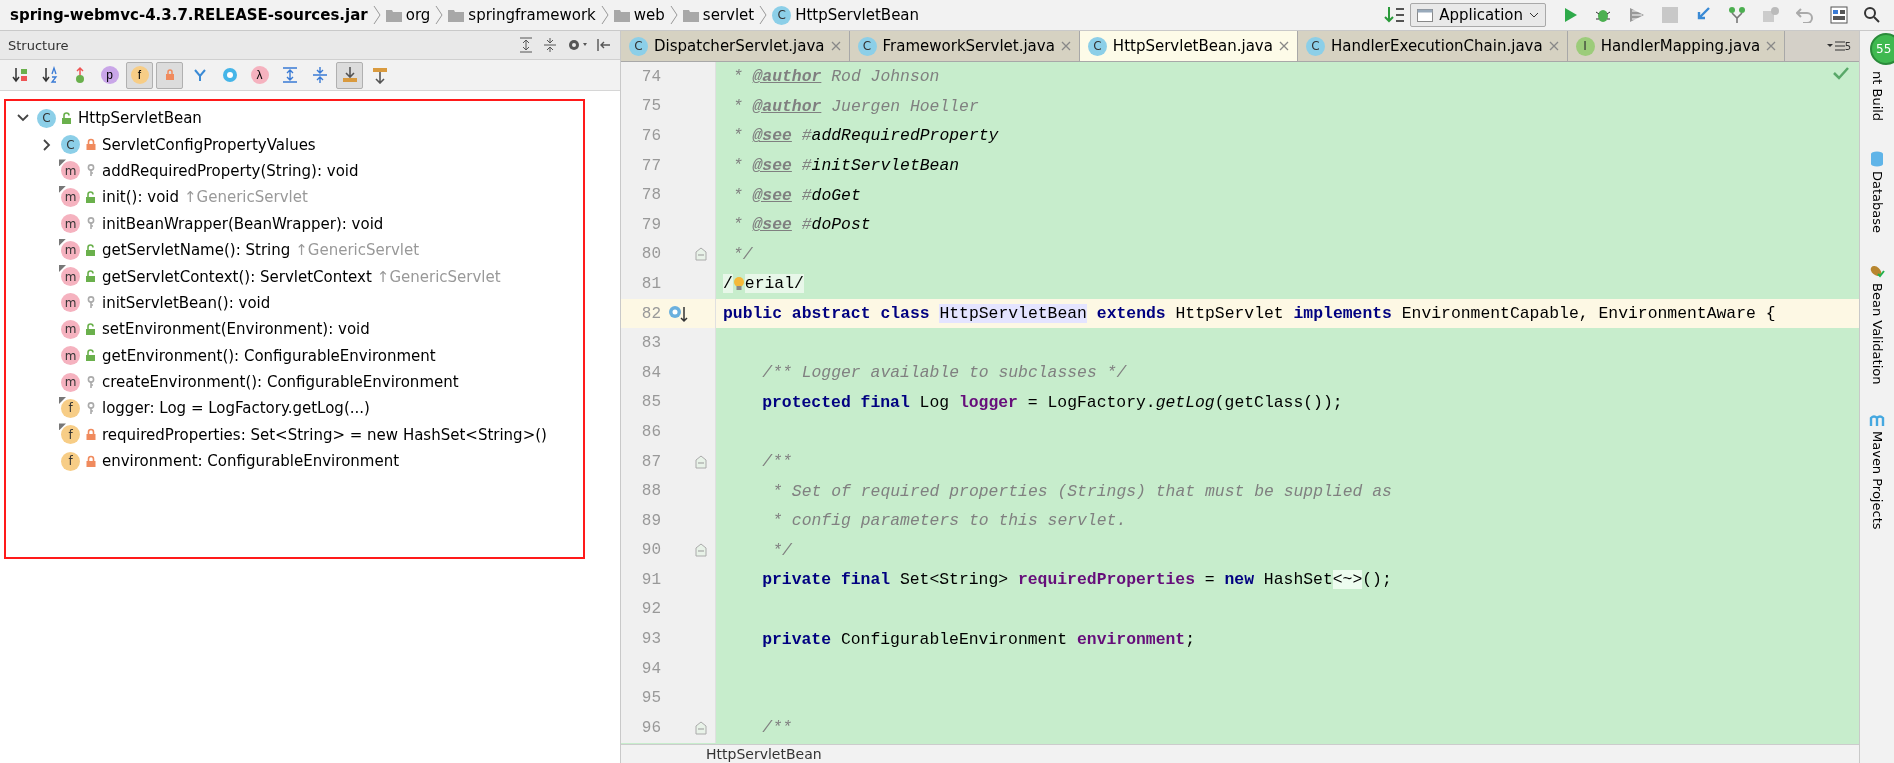 The height and width of the screenshot is (763, 1894). Describe the element at coordinates (418, 15) in the screenshot. I see `breadcrumb-item: org` at that location.